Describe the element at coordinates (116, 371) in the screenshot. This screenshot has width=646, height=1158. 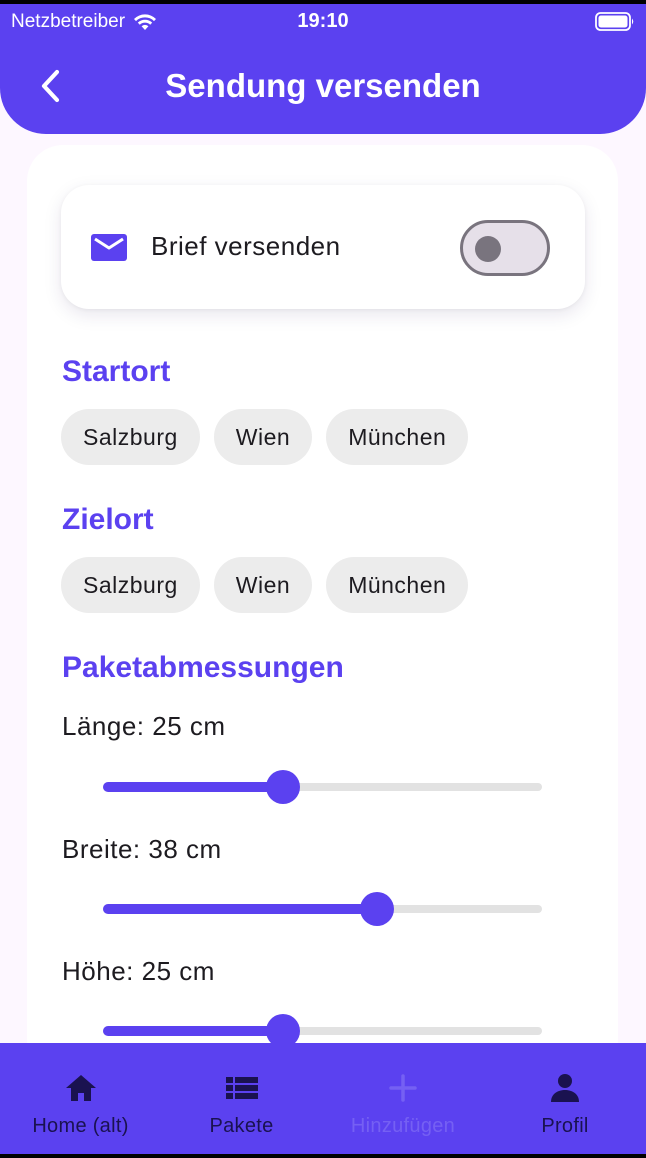
I see `start-section-title: Startort` at that location.